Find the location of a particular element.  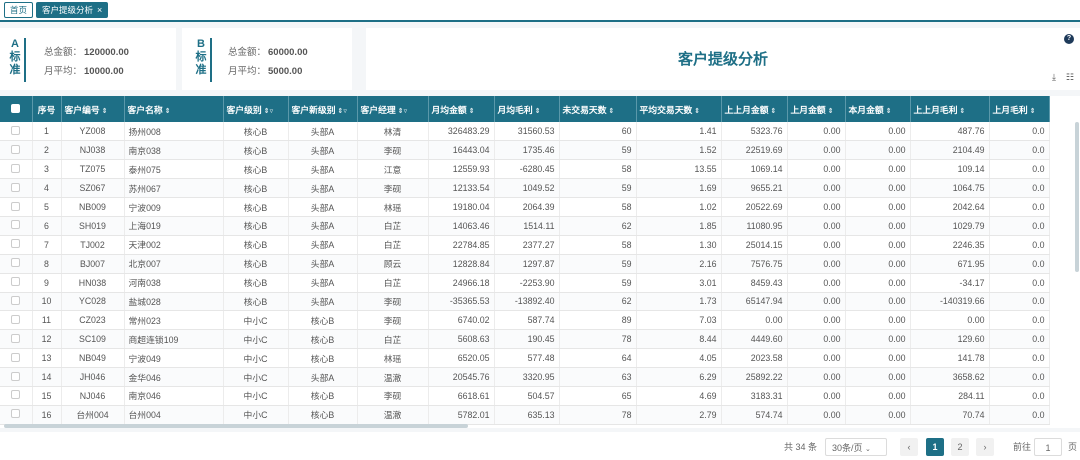

table-cell: -13892.40 is located at coordinates (527, 302).